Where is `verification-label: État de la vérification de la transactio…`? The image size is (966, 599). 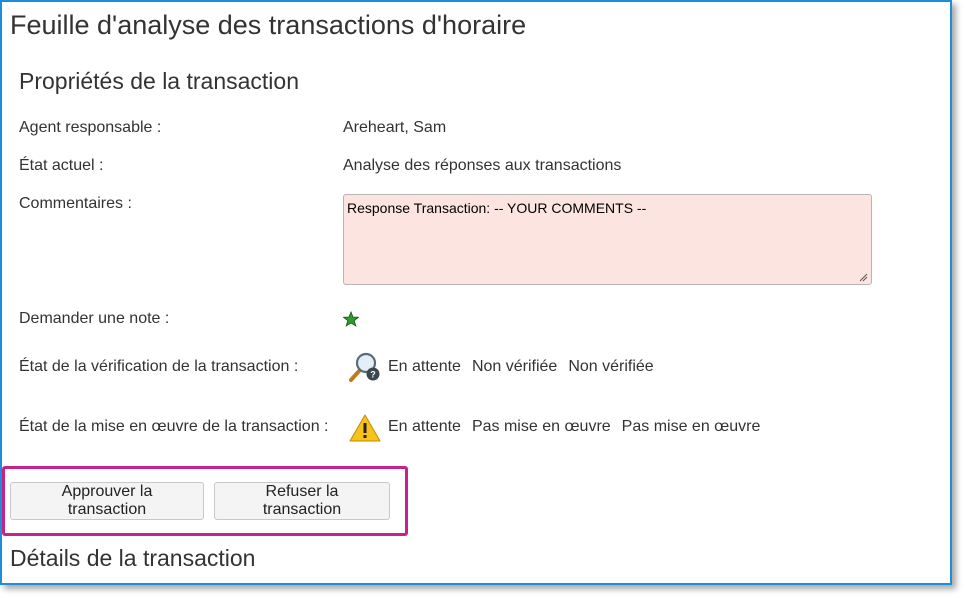
verification-label: État de la vérification de la transactio… is located at coordinates (159, 366).